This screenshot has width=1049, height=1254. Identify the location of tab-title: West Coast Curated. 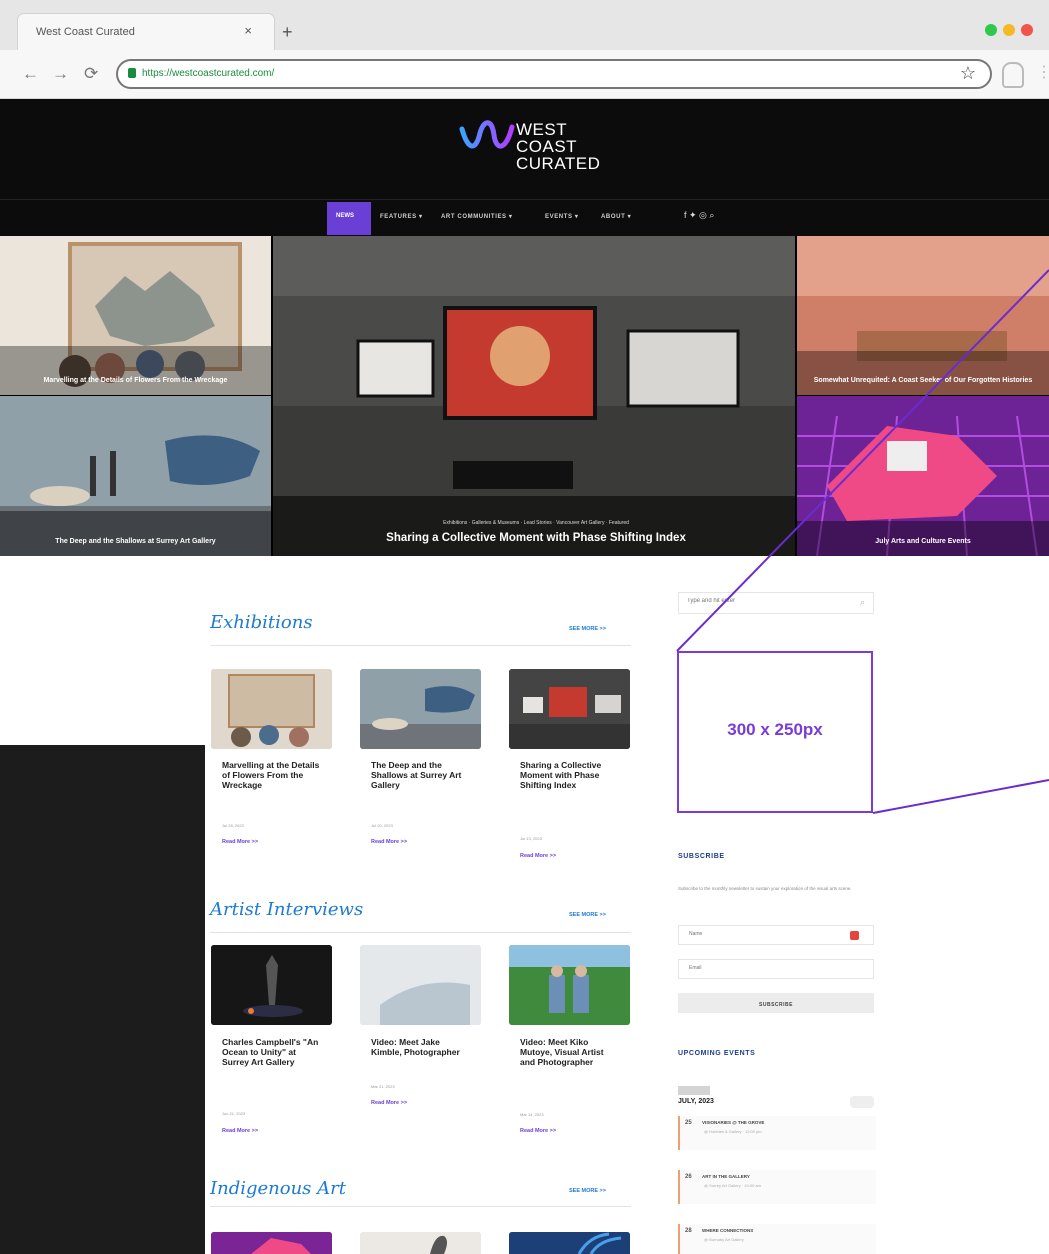
(85, 32).